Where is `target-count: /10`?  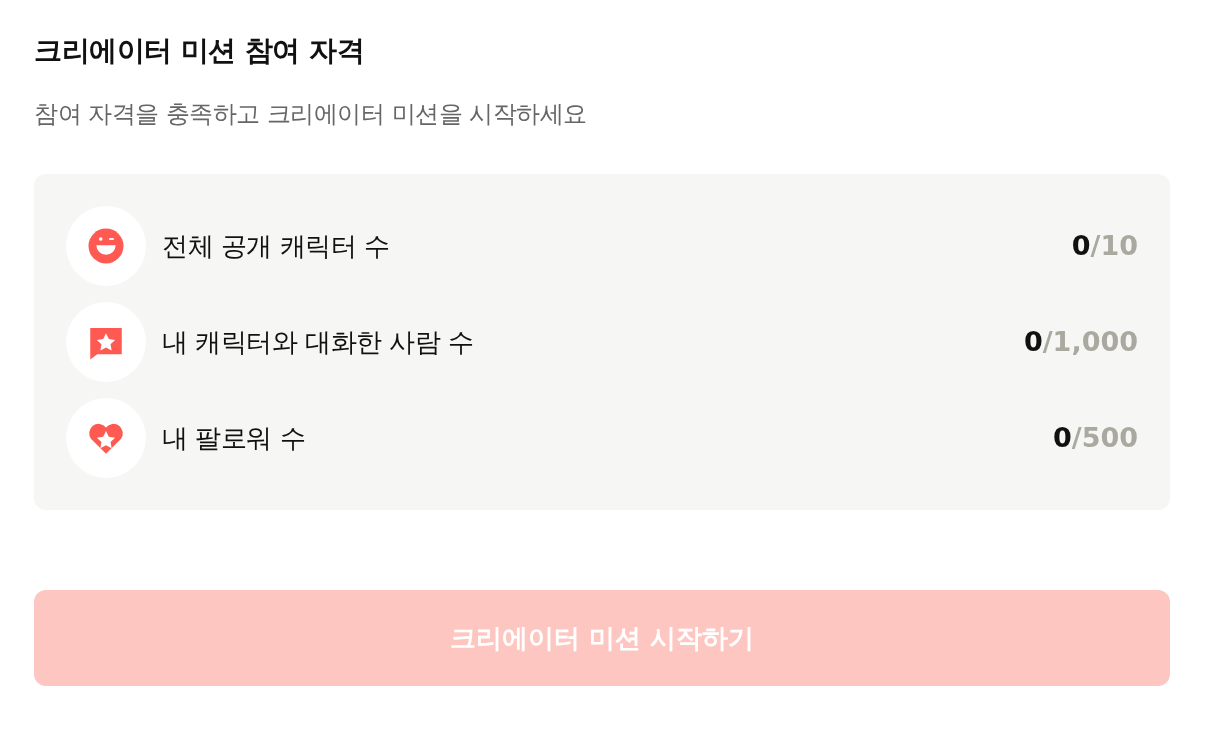 target-count: /10 is located at coordinates (1114, 245).